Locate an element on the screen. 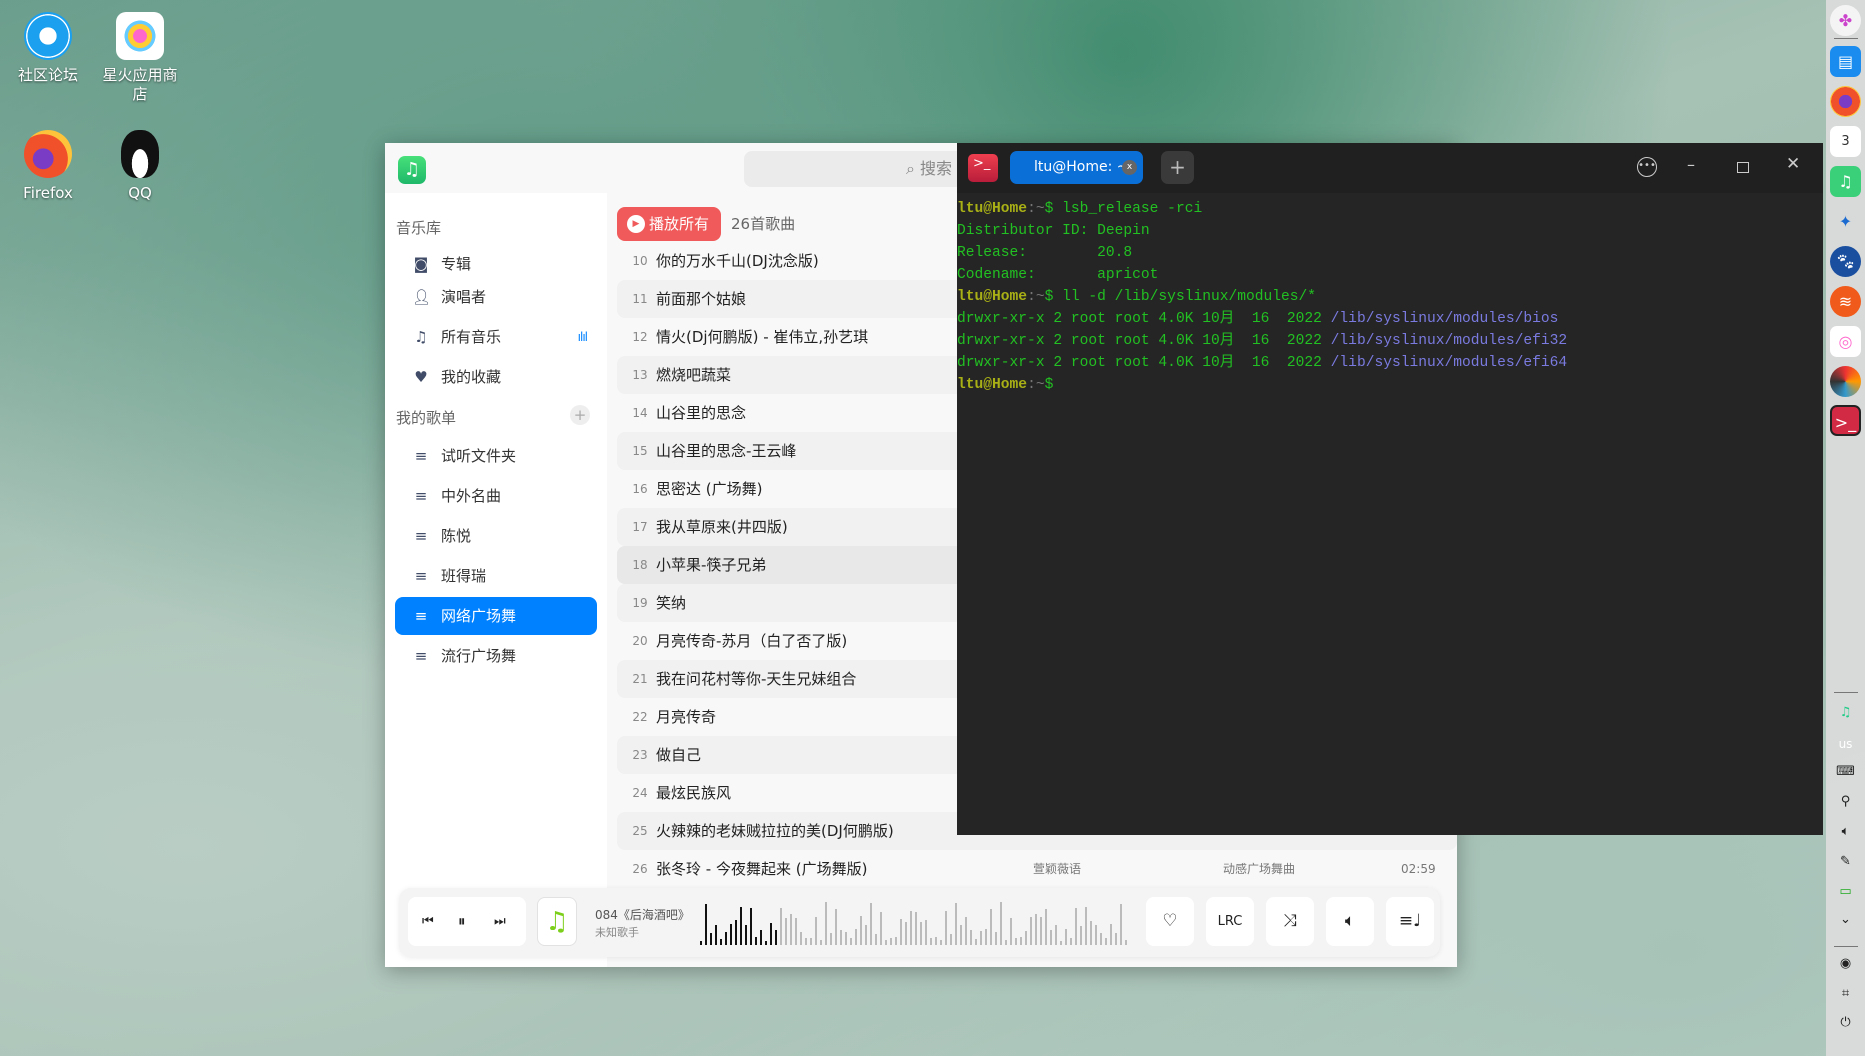 The image size is (1865, 1056). playlist-item: ≡ 中外名曲 is located at coordinates (496, 496).